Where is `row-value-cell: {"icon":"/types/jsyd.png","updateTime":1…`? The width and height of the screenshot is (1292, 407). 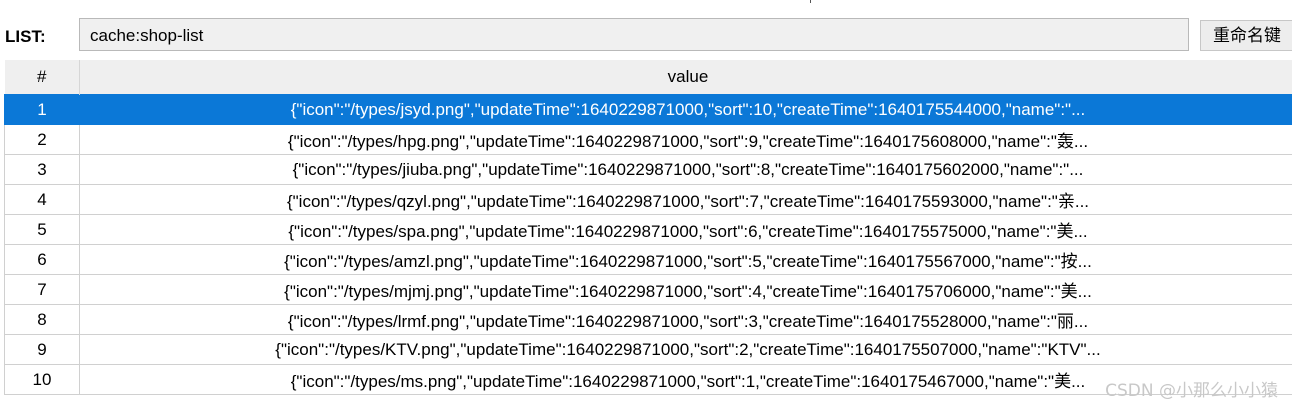
row-value-cell: {"icon":"/types/jsyd.png","updateTime":1… is located at coordinates (685, 109).